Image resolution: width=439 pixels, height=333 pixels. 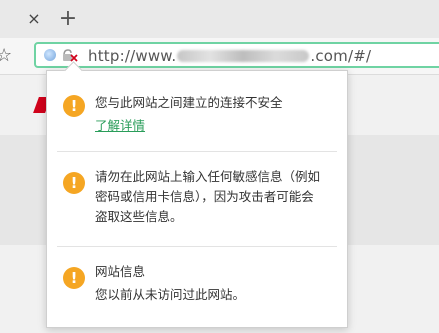 What do you see at coordinates (50, 55) in the screenshot?
I see `shield-icon` at bounding box center [50, 55].